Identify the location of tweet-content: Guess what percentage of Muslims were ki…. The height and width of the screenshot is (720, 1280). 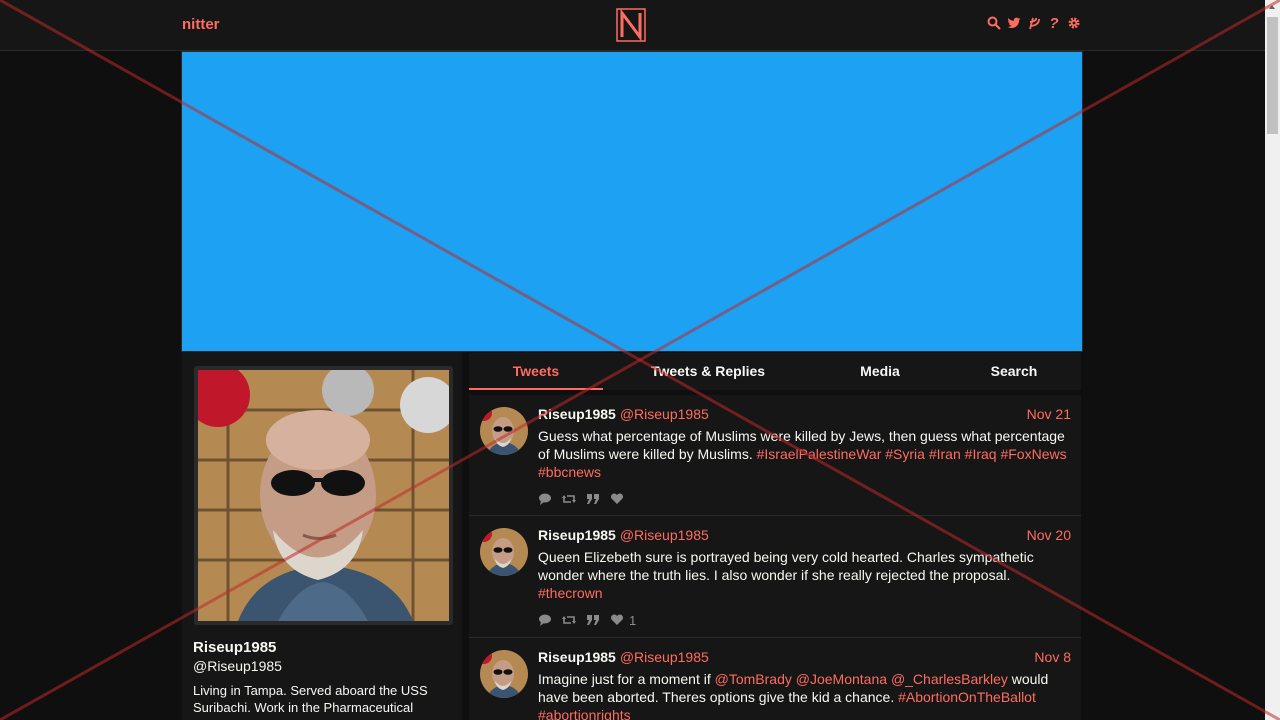
(804, 454).